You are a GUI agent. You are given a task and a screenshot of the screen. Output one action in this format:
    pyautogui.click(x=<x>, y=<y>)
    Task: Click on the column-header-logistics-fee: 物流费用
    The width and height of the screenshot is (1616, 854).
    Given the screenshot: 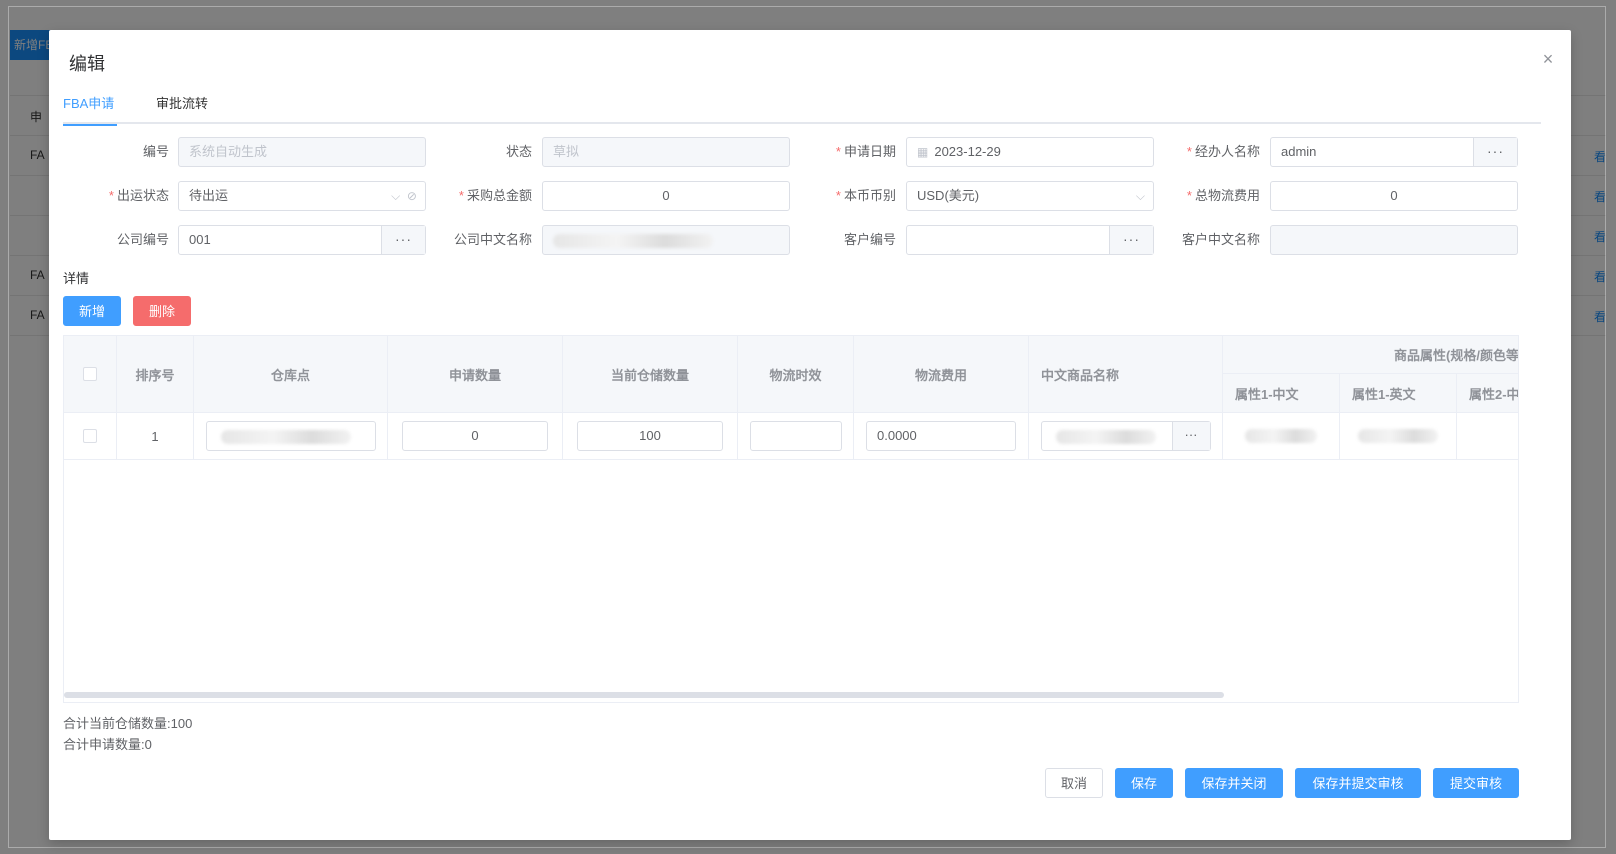 What is the action you would take?
    pyautogui.click(x=941, y=374)
    